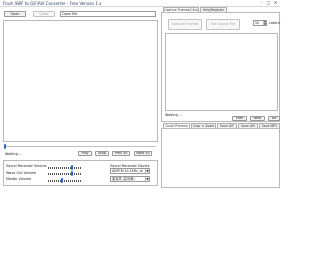  I want to click on wave-out-label: Wave Out Volume, so click(21, 173).